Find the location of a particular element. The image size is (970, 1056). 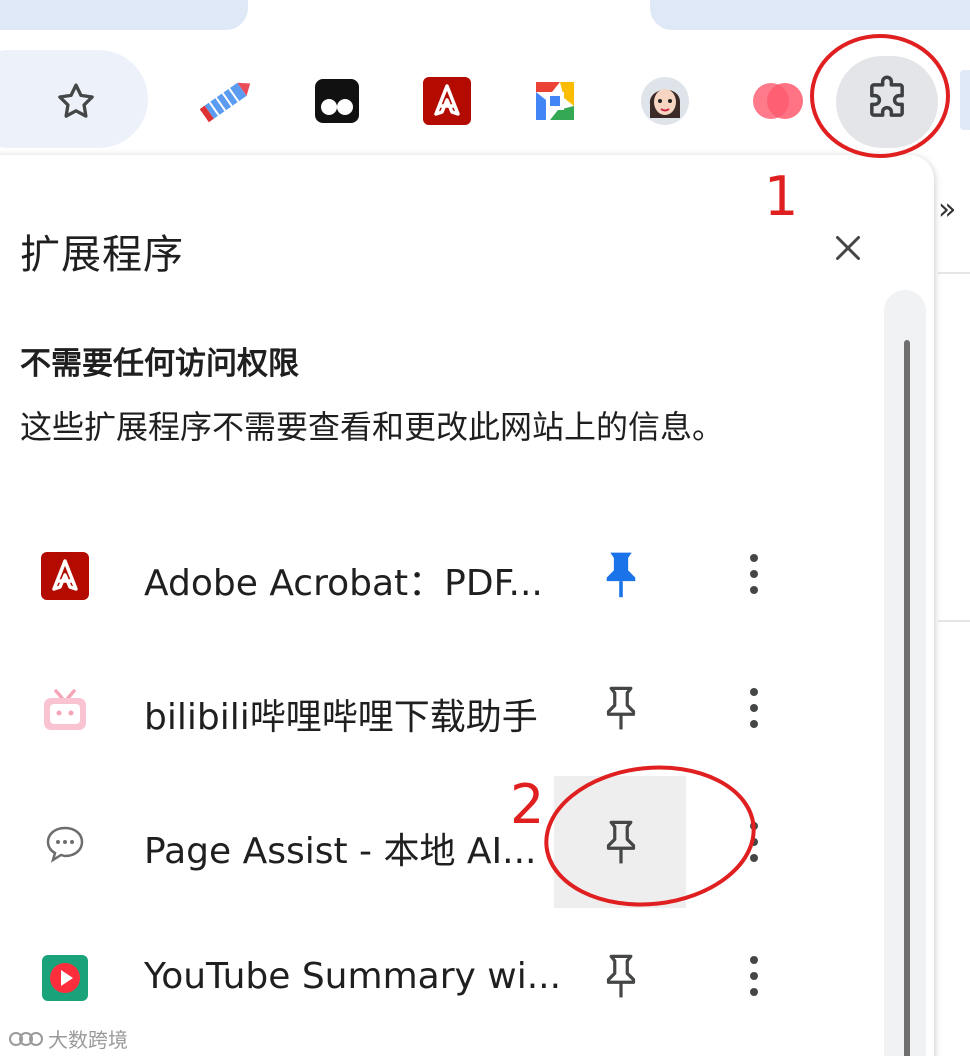

watermark: 大数跨境 is located at coordinates (68, 1038).